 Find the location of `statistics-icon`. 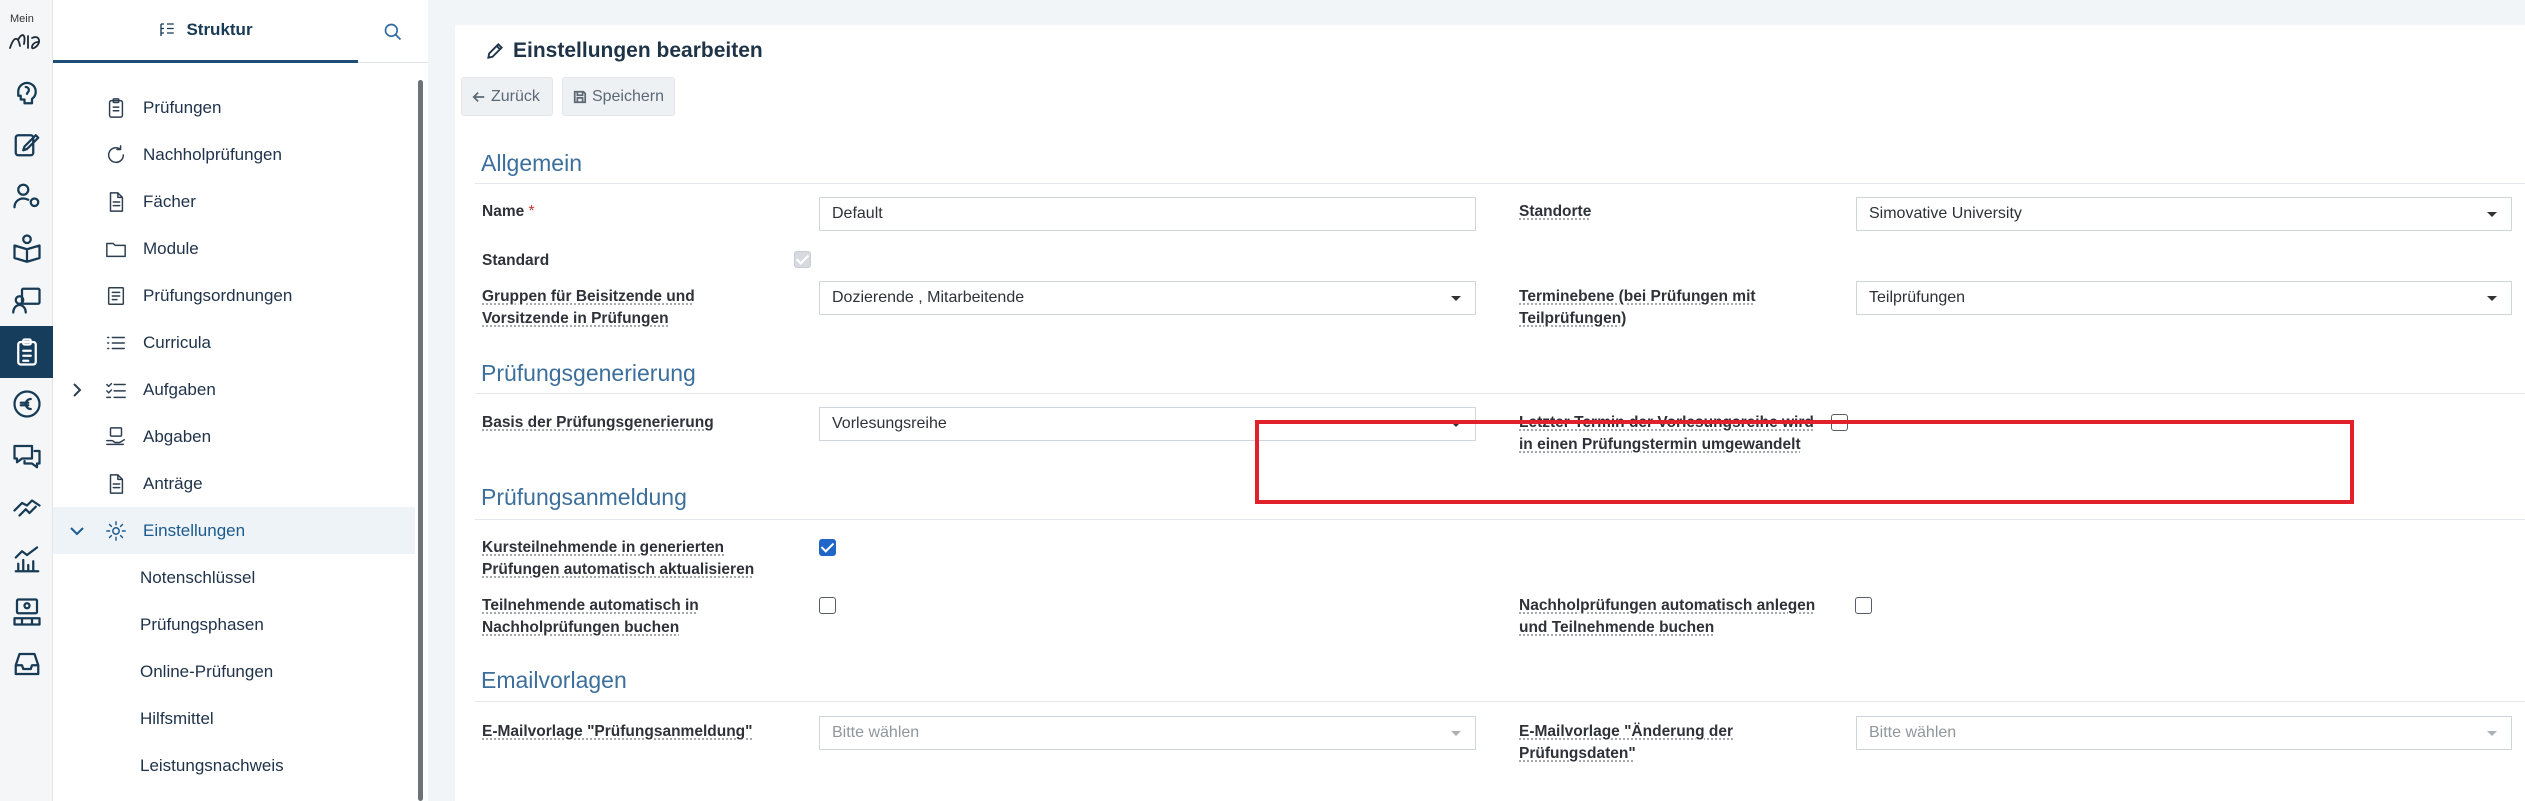

statistics-icon is located at coordinates (26, 559).